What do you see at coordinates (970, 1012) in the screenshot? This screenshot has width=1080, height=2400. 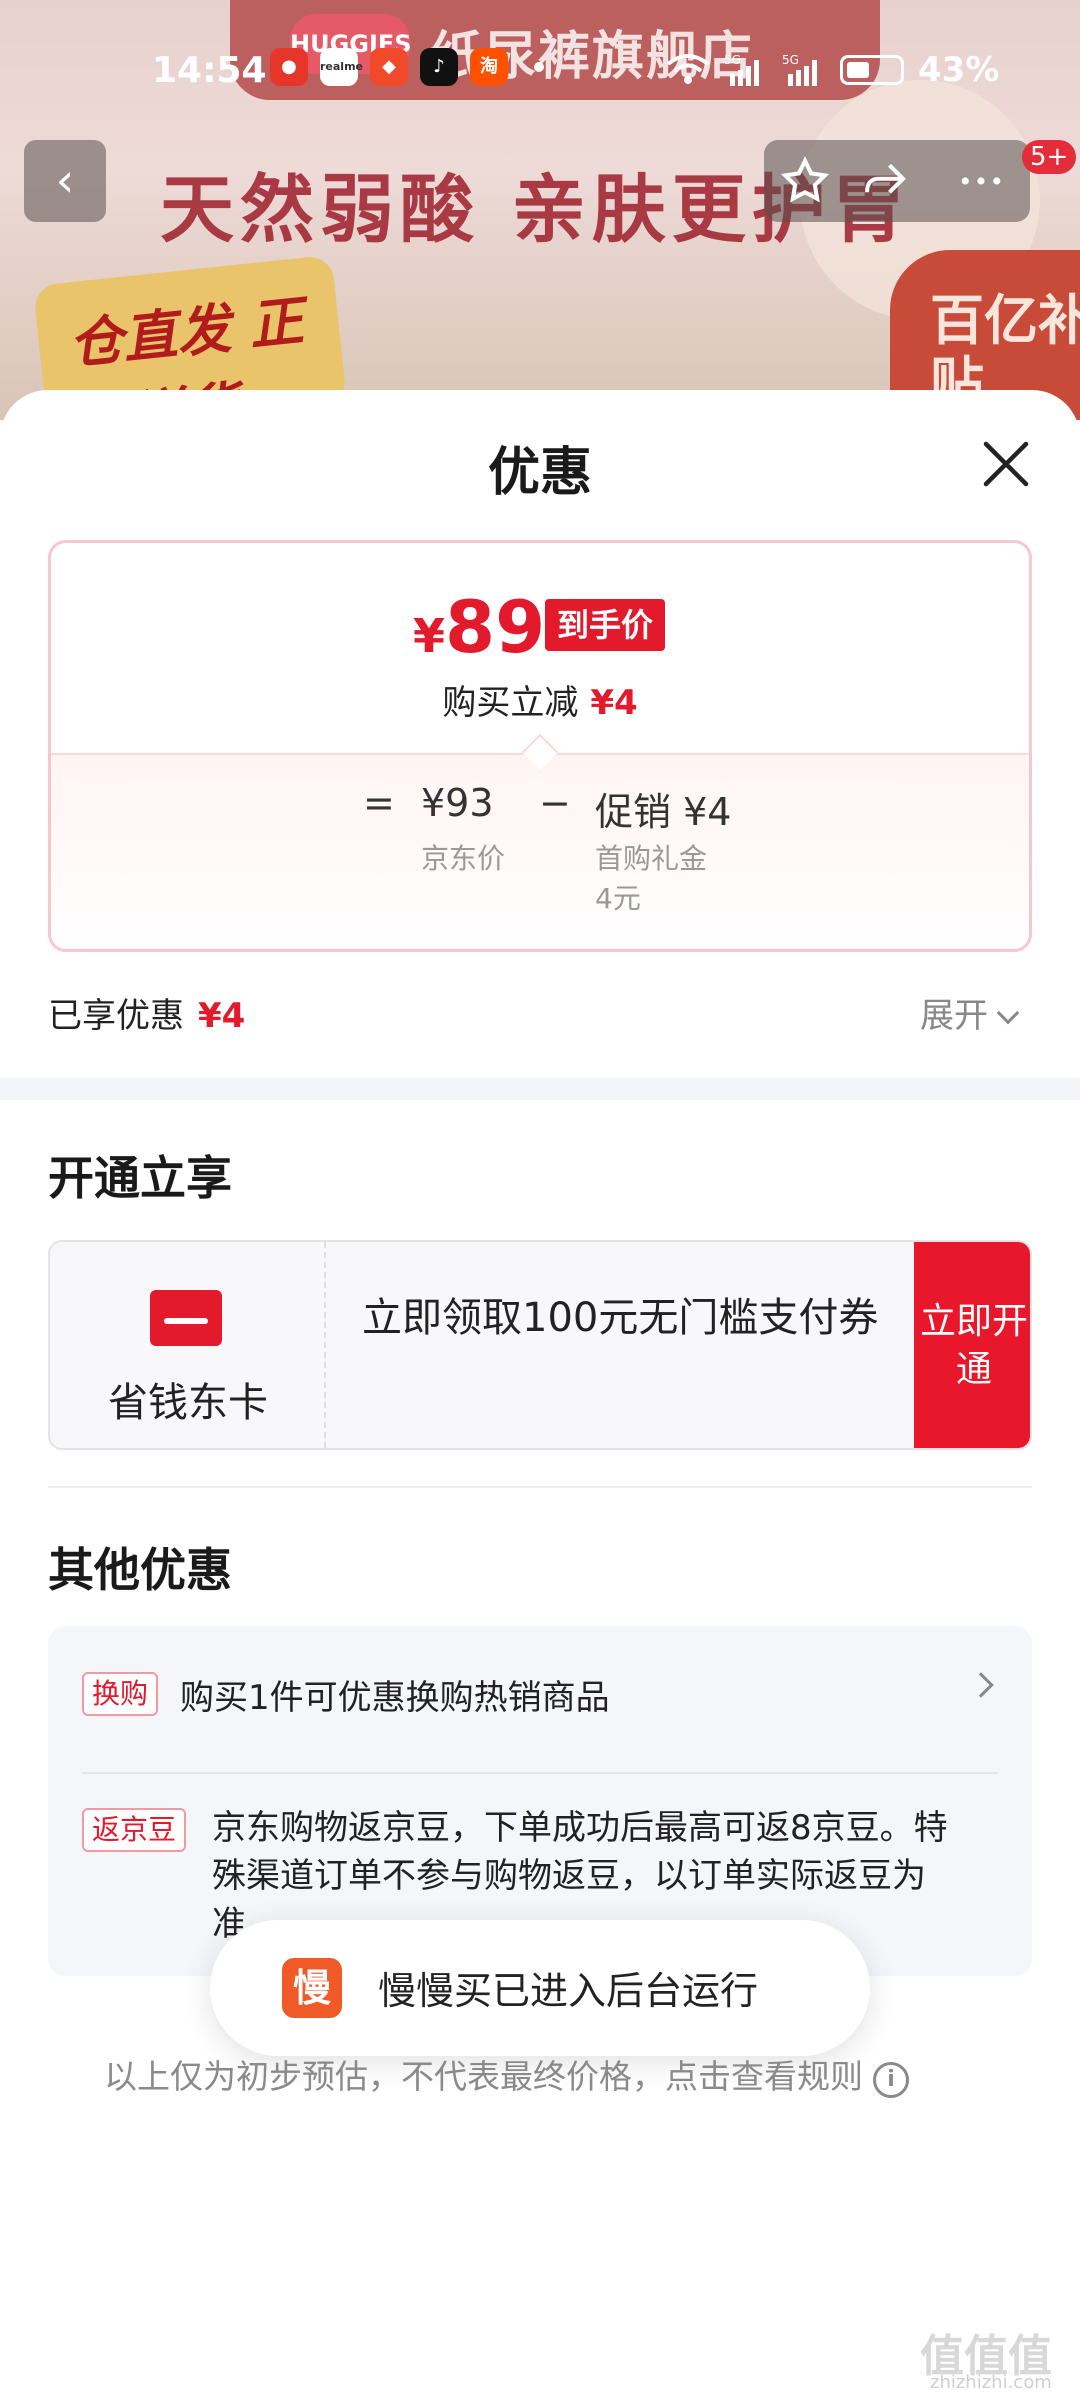 I see `expand-button: 展开` at bounding box center [970, 1012].